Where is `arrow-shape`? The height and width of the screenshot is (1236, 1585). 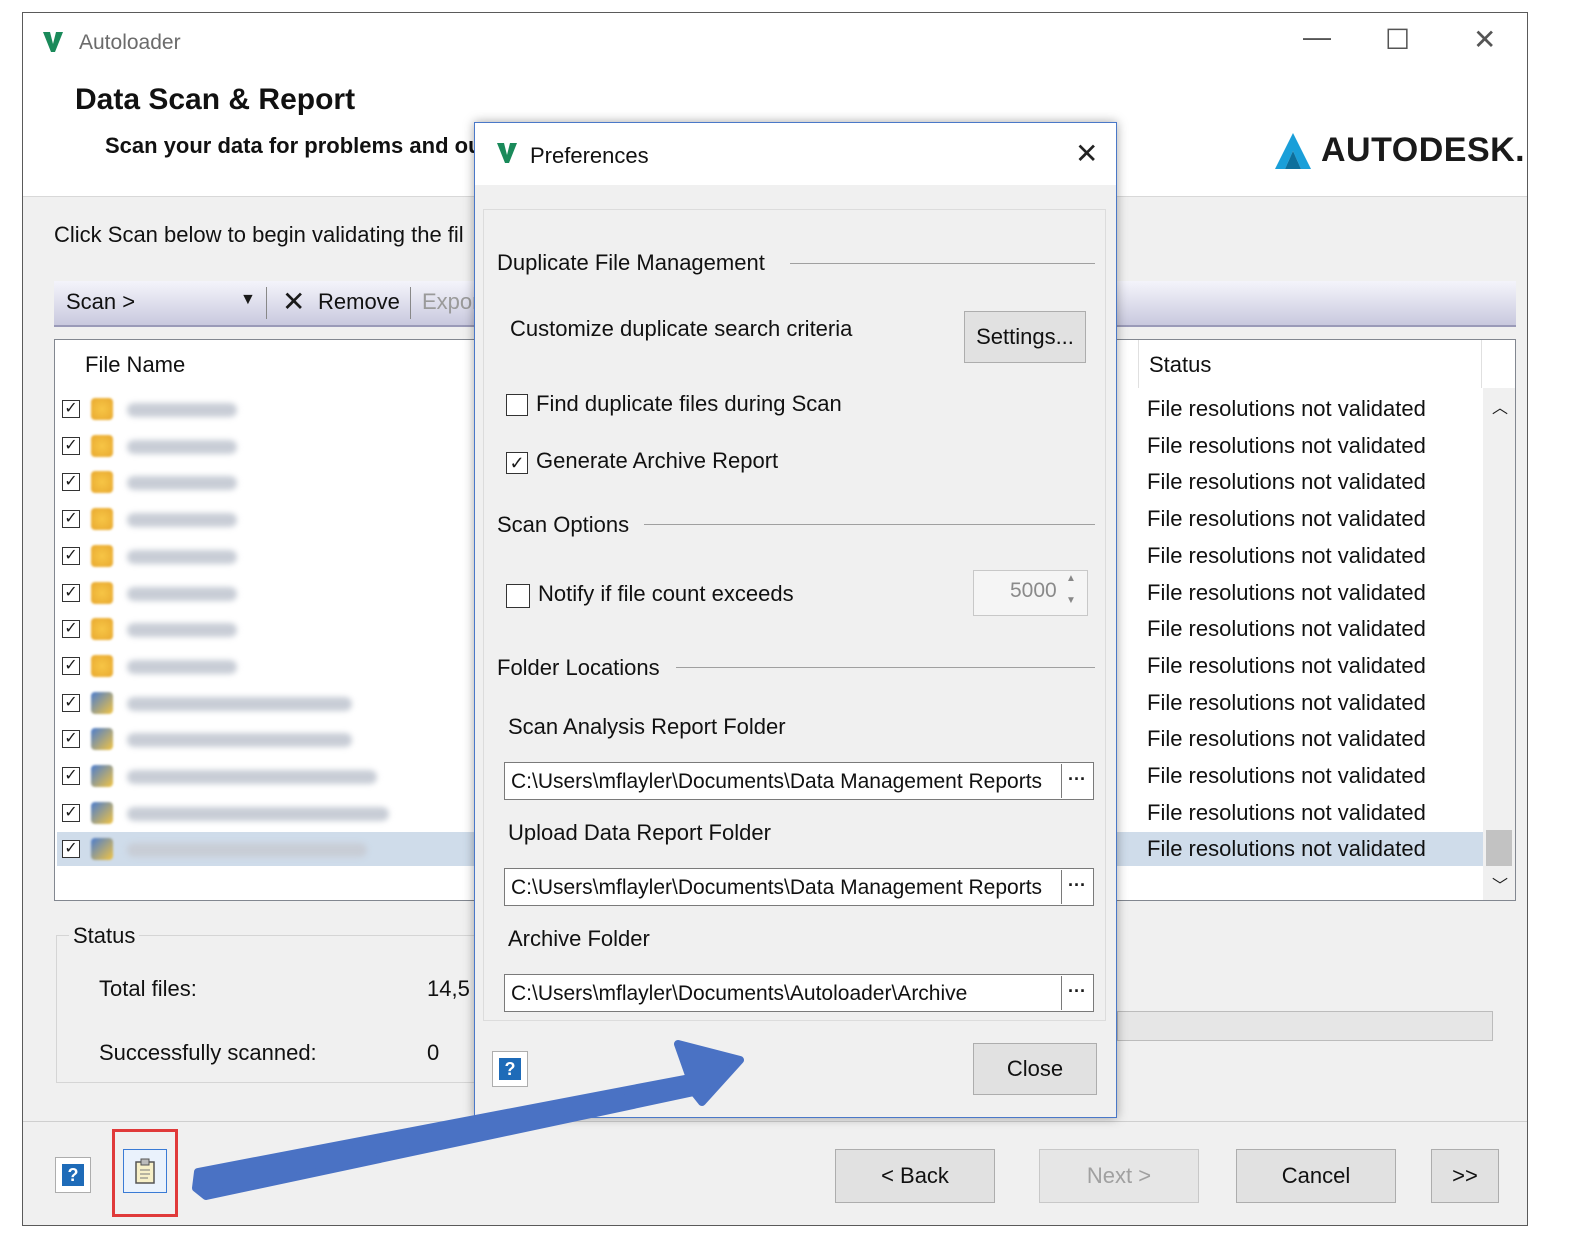 arrow-shape is located at coordinates (468, 1120).